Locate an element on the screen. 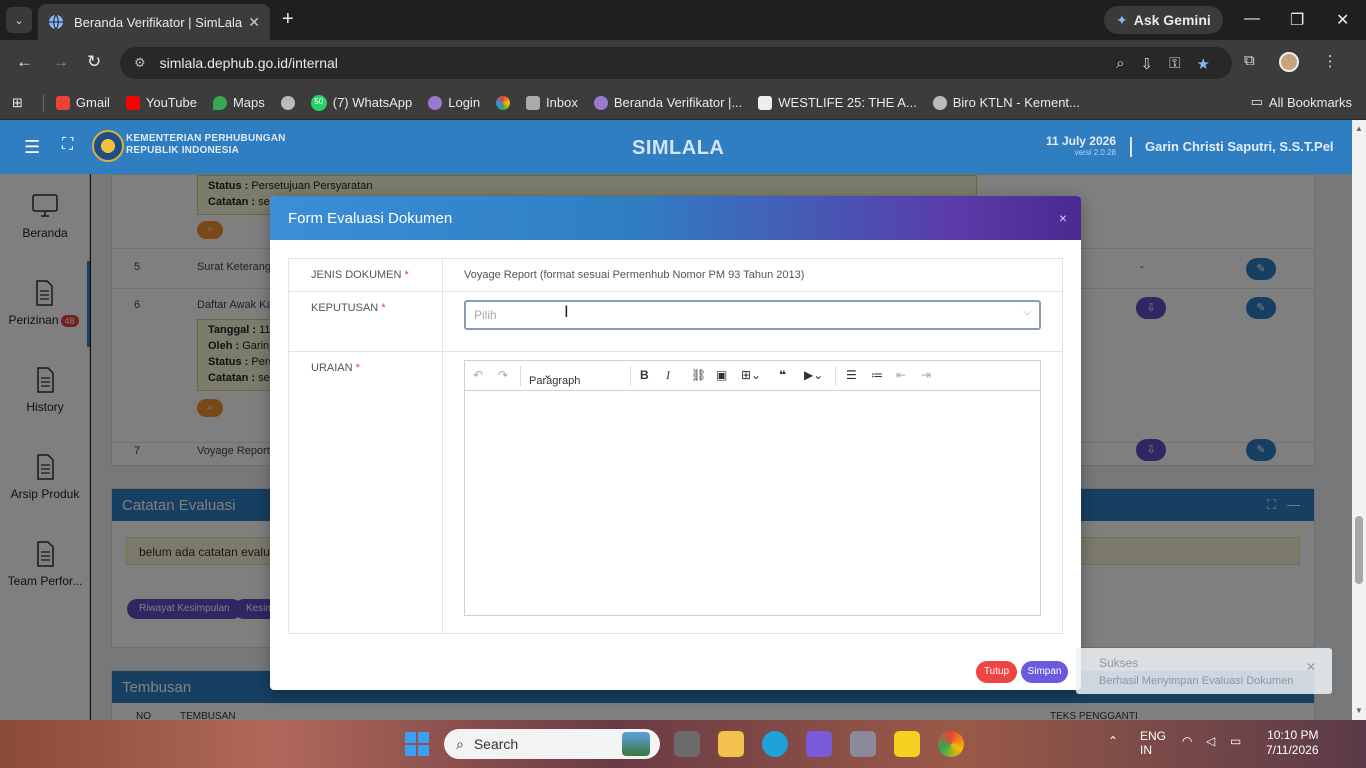 Image resolution: width=1366 pixels, height=768 pixels. insert-table-icon: ⊞⌄ is located at coordinates (751, 375).